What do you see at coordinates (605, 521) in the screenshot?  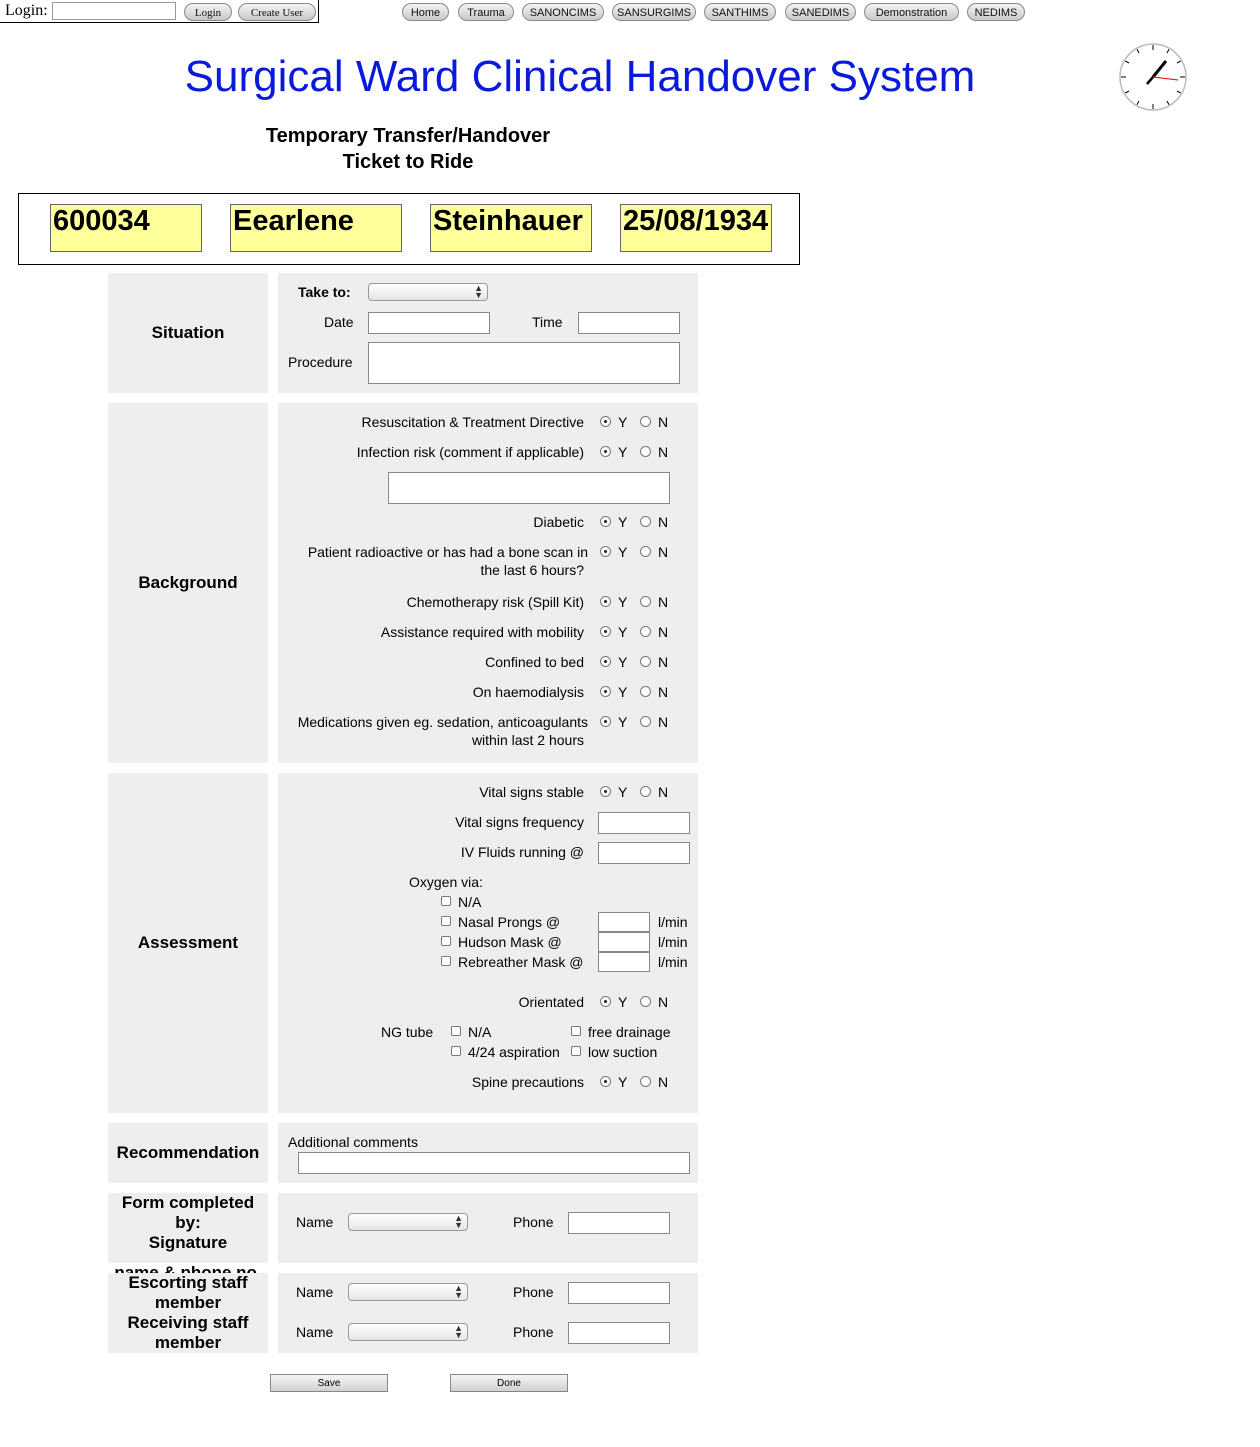 I see `q-diabetic-yes-radio` at bounding box center [605, 521].